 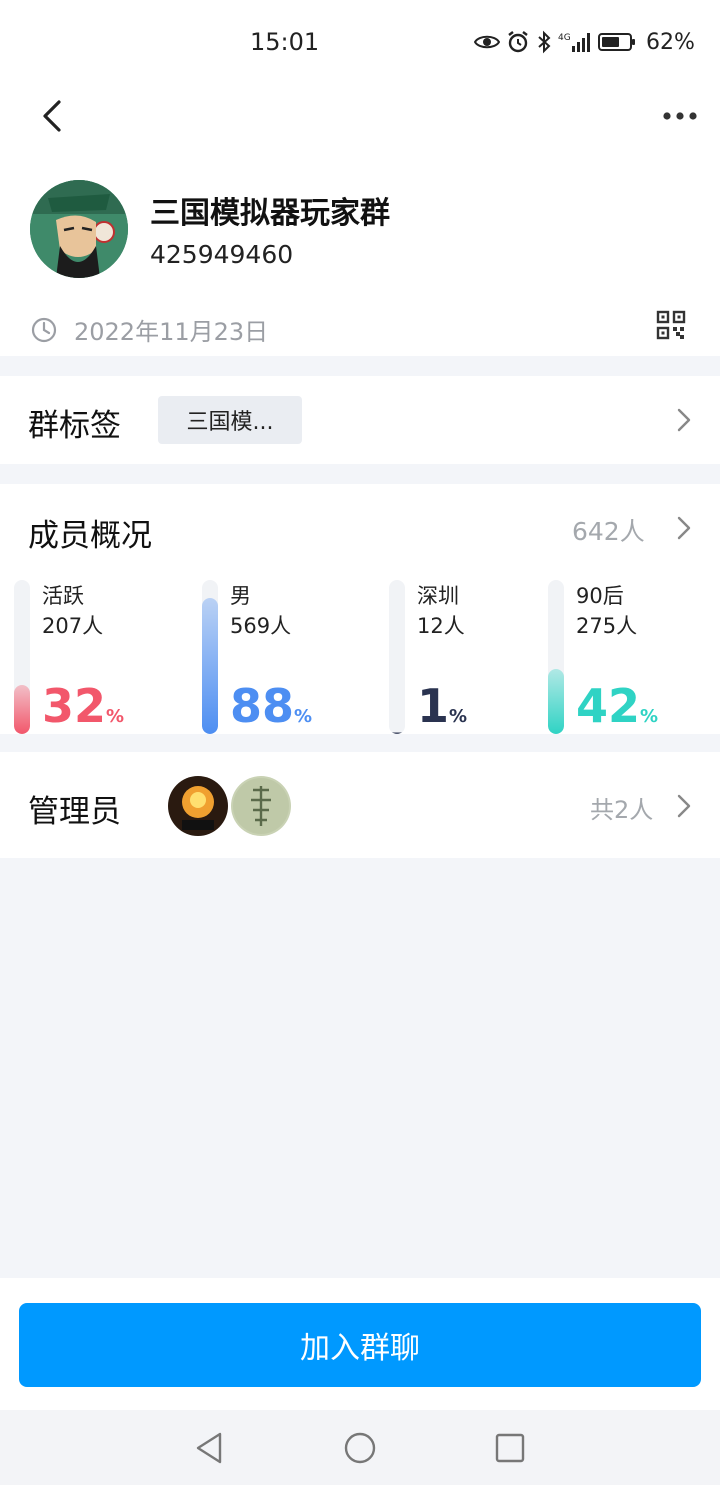 What do you see at coordinates (74, 706) in the screenshot?
I see `stat-percent-value: 32` at bounding box center [74, 706].